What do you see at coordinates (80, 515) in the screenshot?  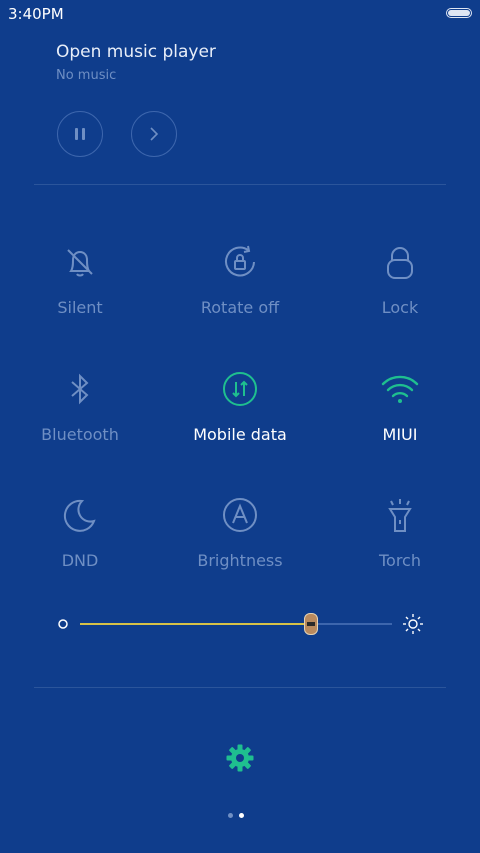 I see `moon-icon` at bounding box center [80, 515].